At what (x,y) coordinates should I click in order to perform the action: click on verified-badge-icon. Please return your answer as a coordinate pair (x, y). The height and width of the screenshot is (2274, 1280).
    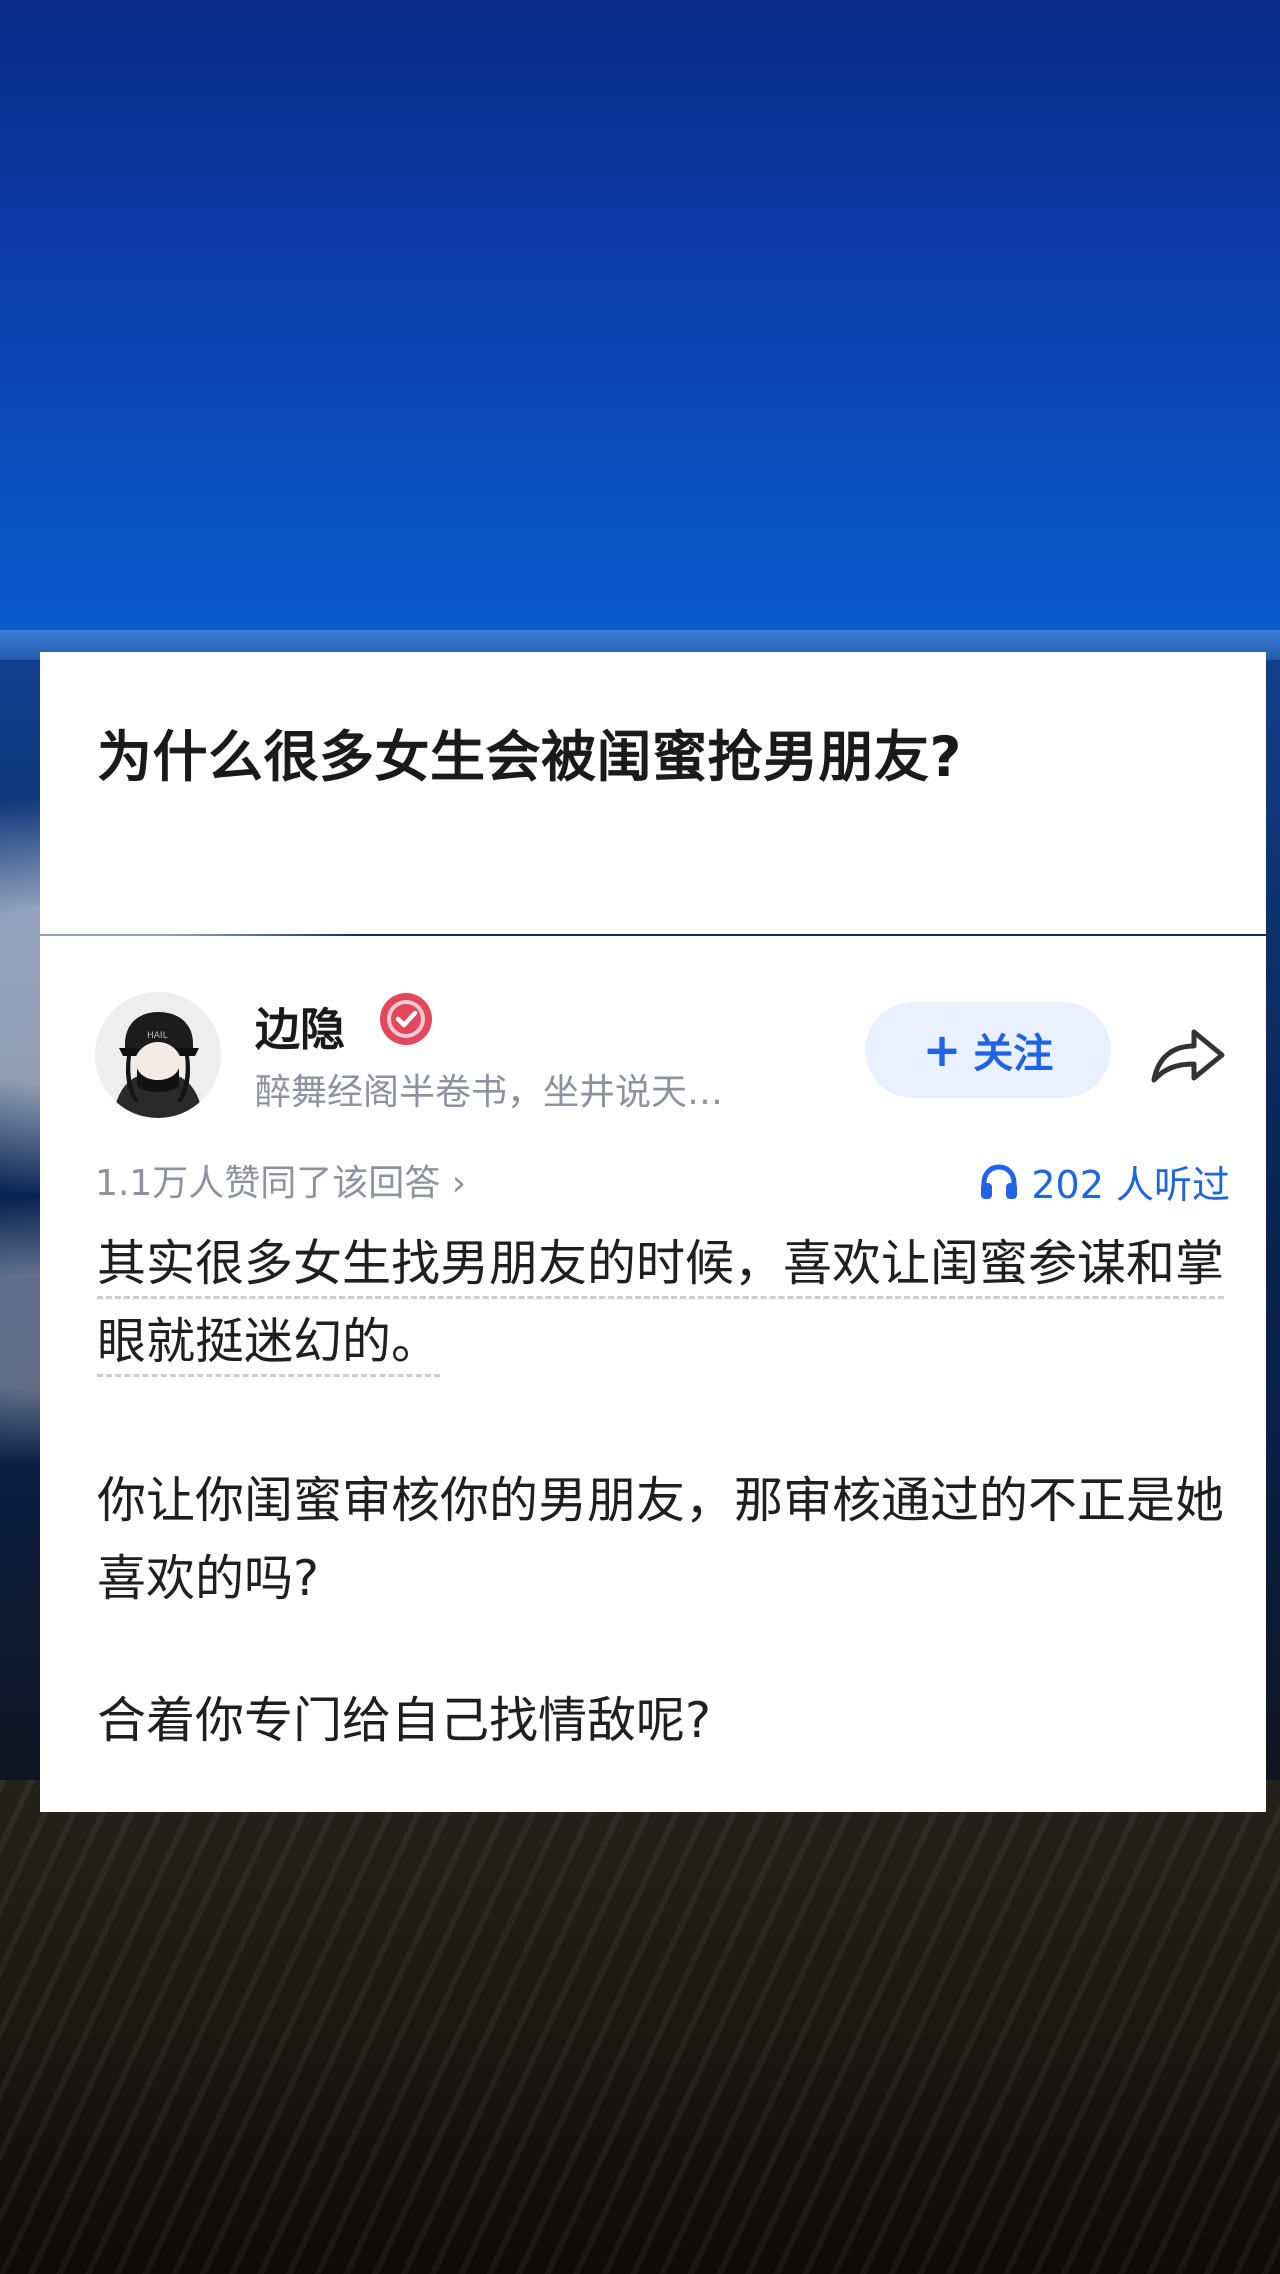
    Looking at the image, I should click on (406, 1019).